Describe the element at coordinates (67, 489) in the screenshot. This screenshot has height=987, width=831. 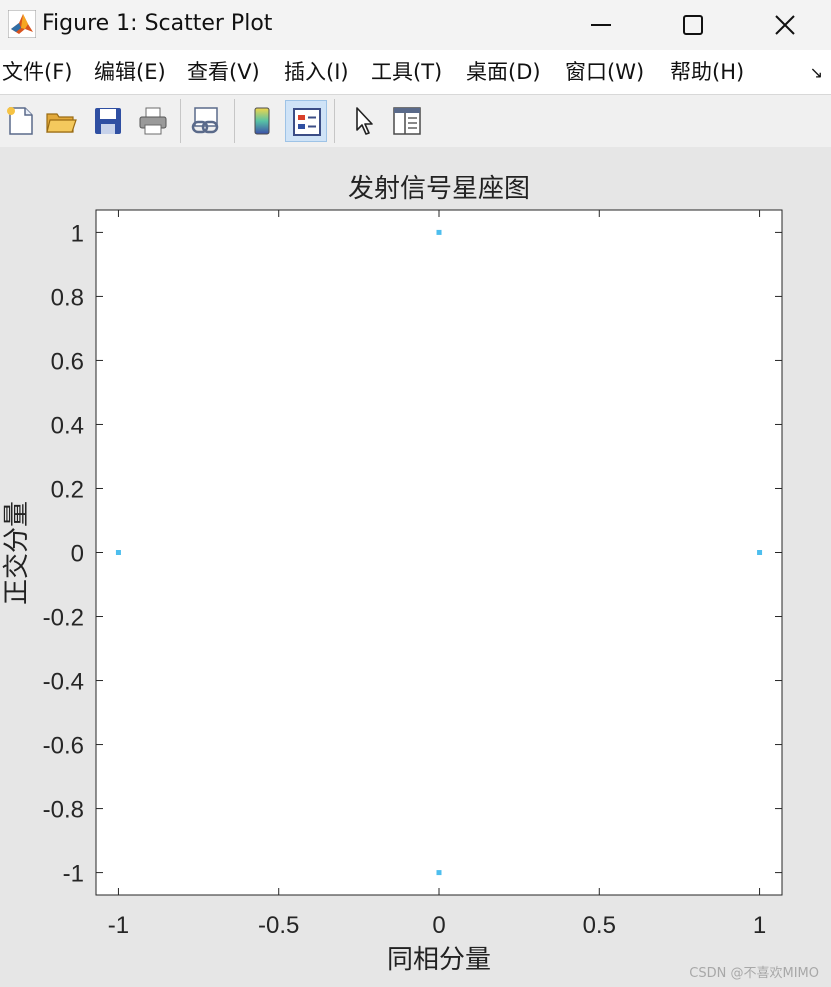
I see `y-tick-label: 0.2` at that location.